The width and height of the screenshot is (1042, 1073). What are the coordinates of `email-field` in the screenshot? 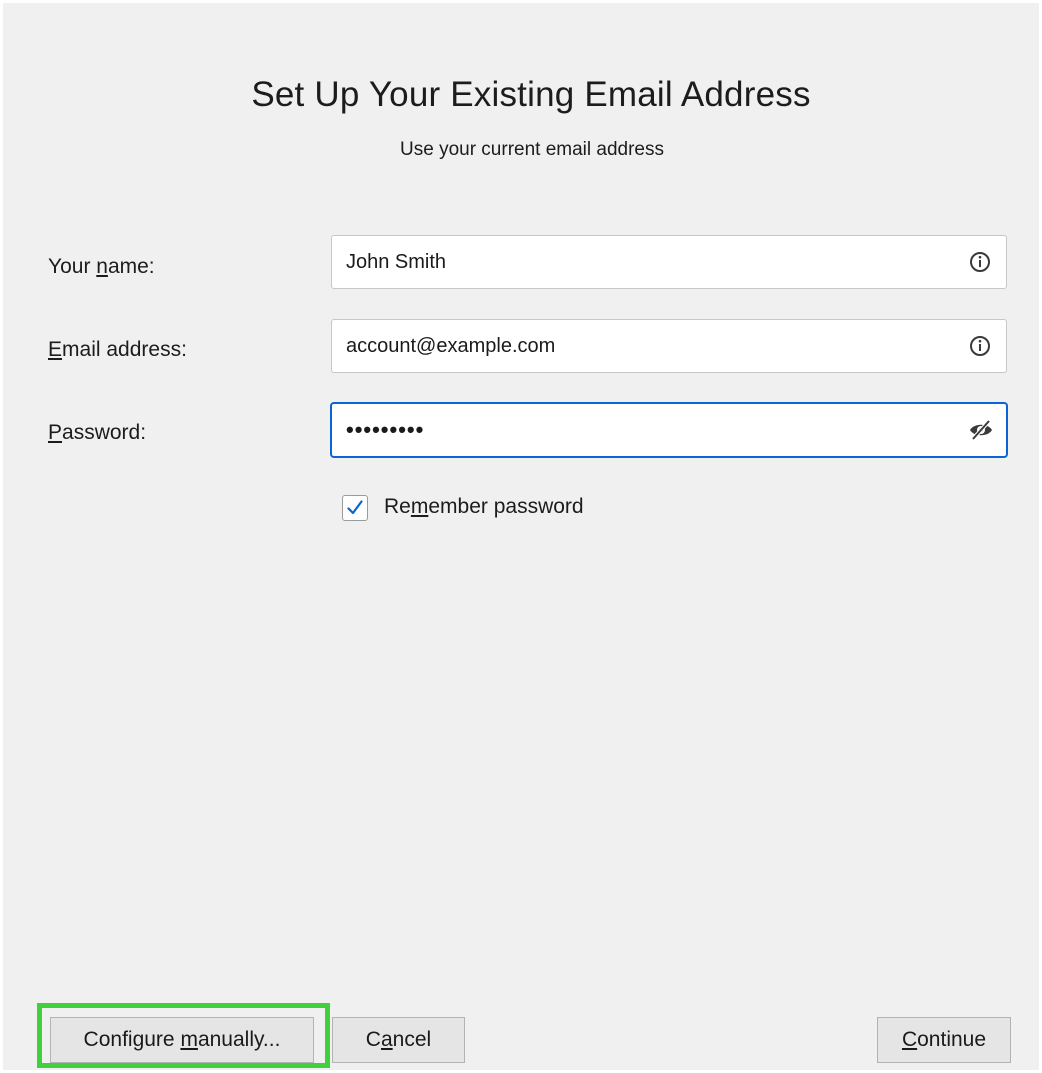 It's located at (669, 346).